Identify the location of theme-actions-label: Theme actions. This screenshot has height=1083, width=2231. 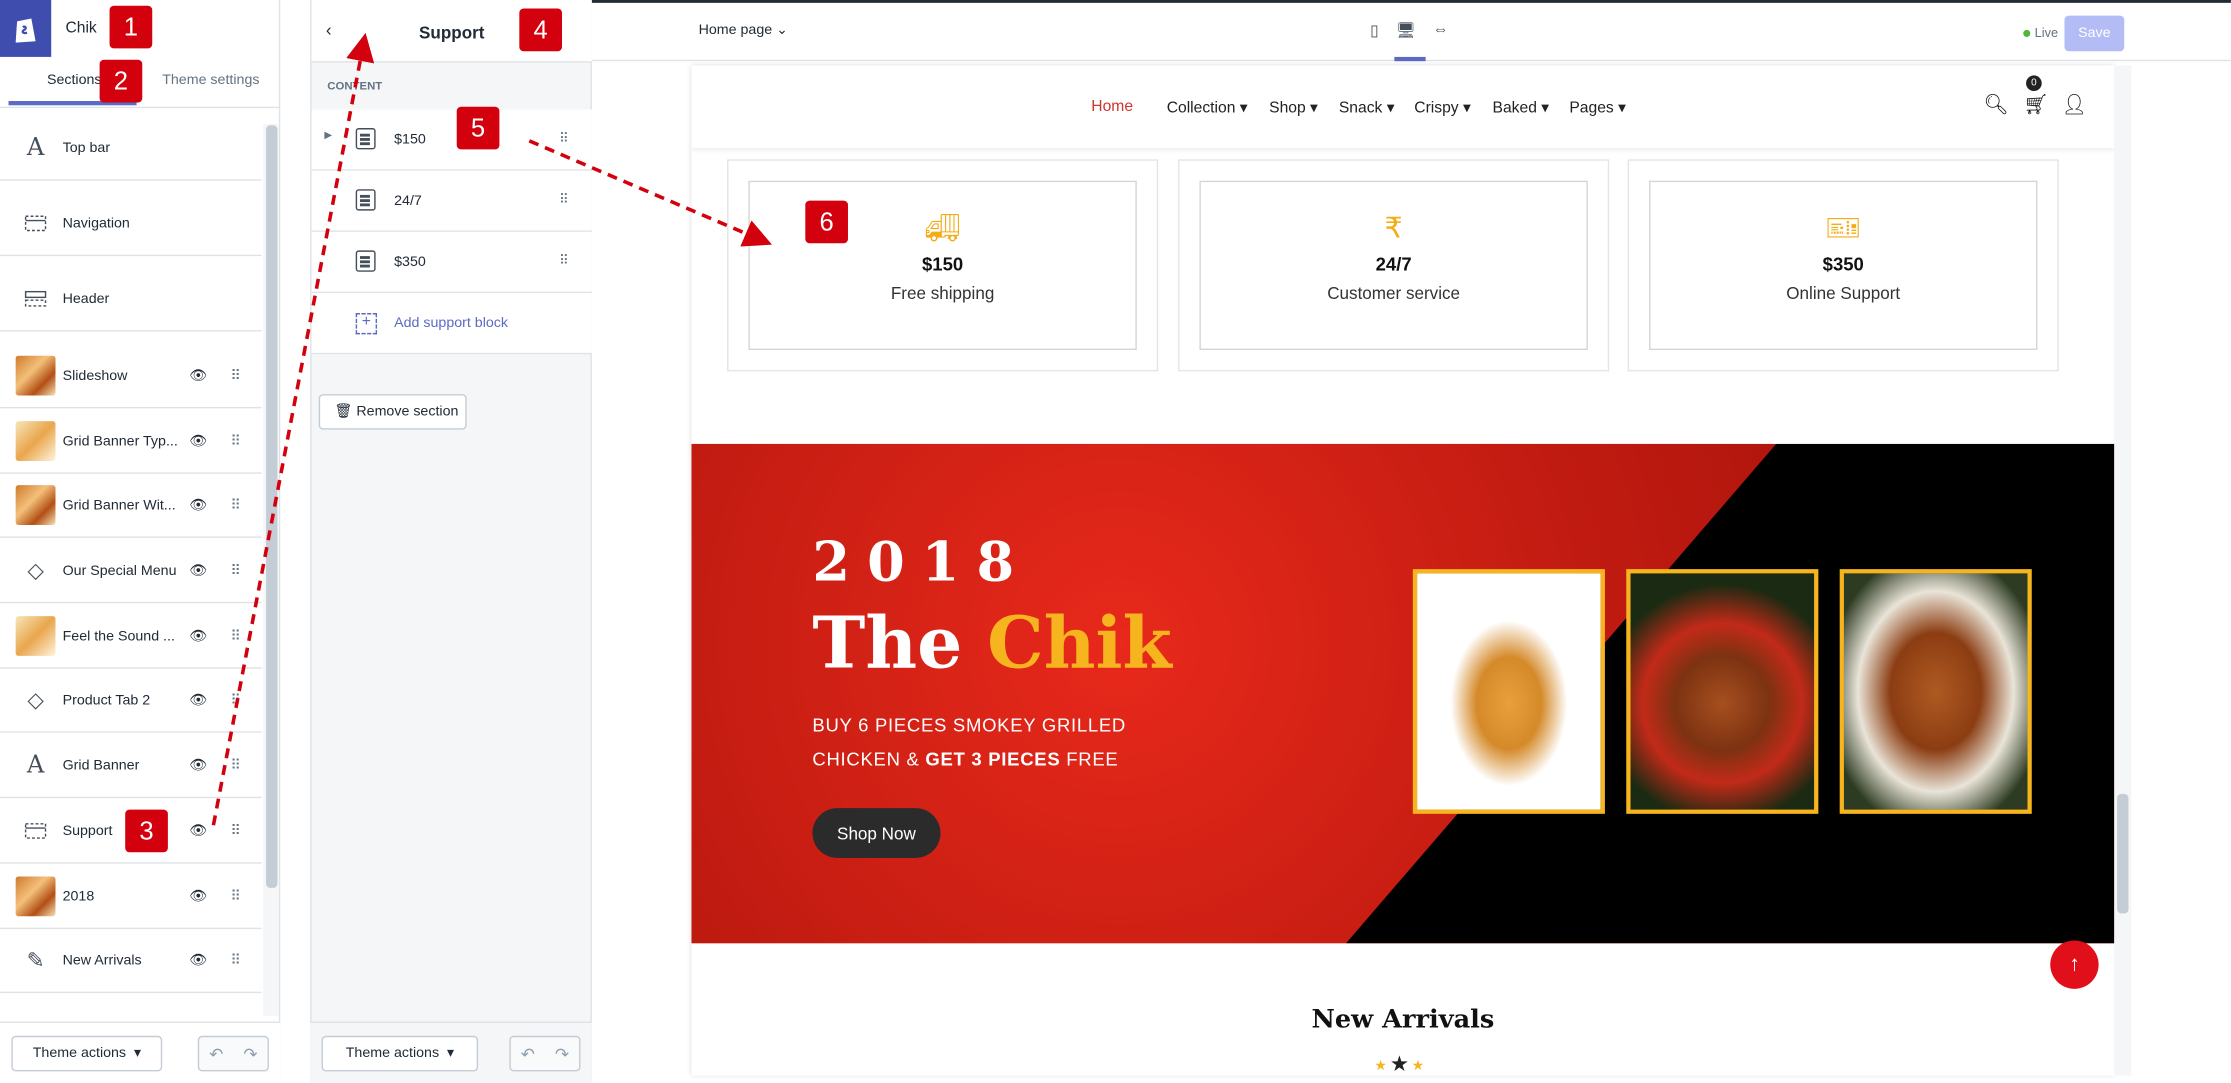
(79, 1053).